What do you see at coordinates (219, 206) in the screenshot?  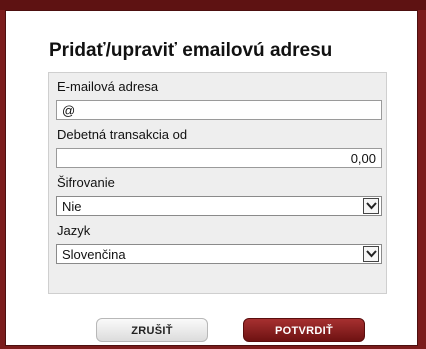 I see `encryption-select: Nie` at bounding box center [219, 206].